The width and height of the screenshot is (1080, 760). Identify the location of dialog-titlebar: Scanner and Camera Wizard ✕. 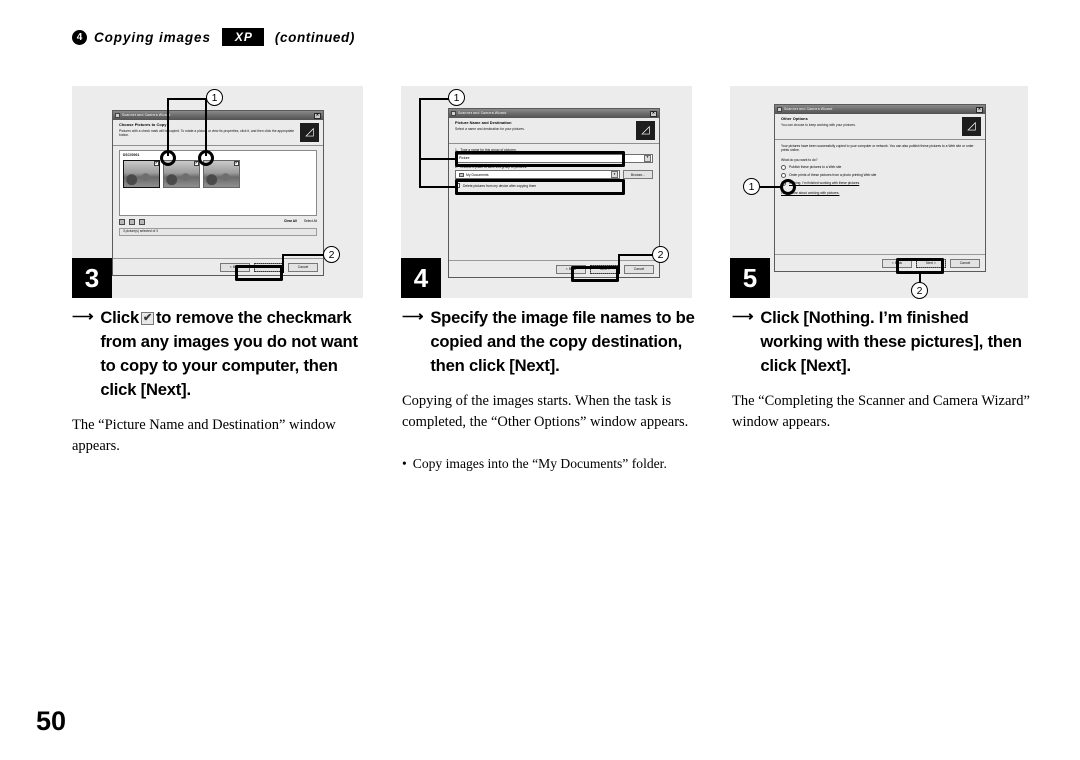
(554, 113).